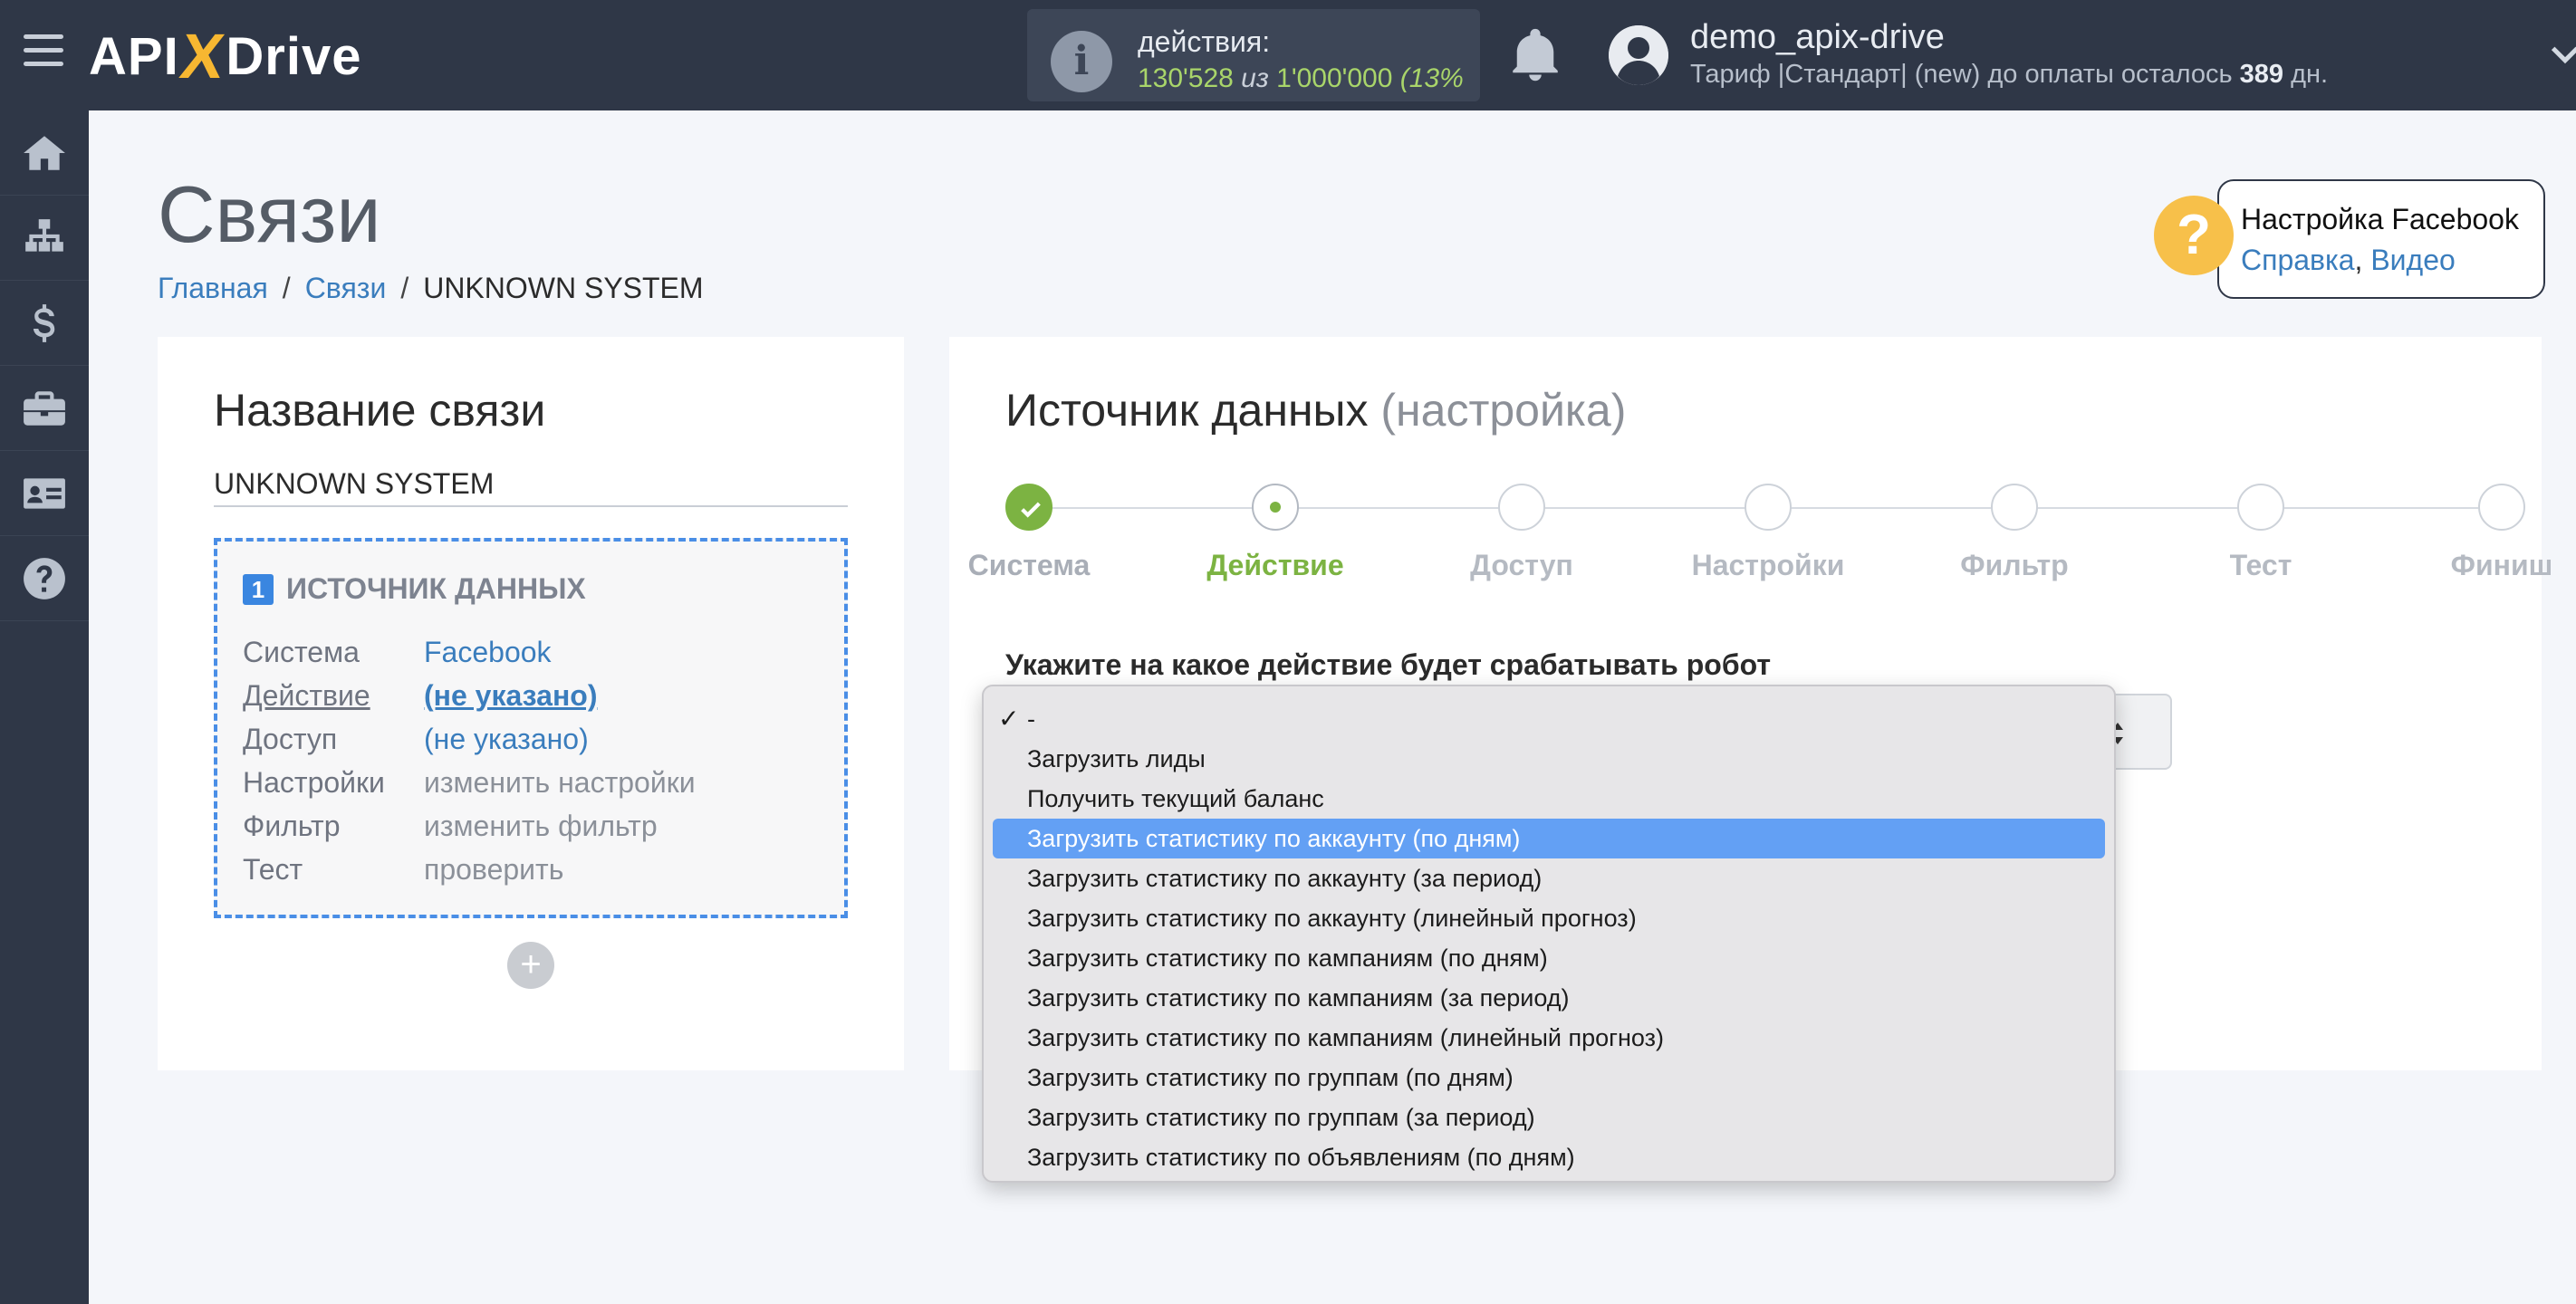  What do you see at coordinates (2140, 732) in the screenshot?
I see `action-select` at bounding box center [2140, 732].